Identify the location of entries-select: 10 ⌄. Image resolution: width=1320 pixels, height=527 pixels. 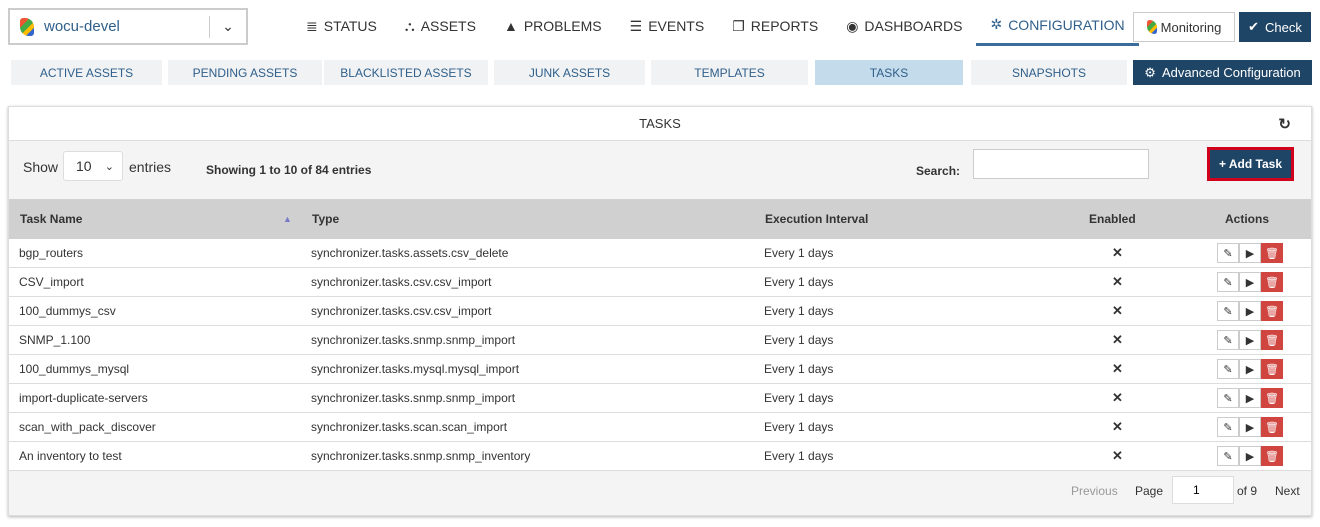
(93, 166).